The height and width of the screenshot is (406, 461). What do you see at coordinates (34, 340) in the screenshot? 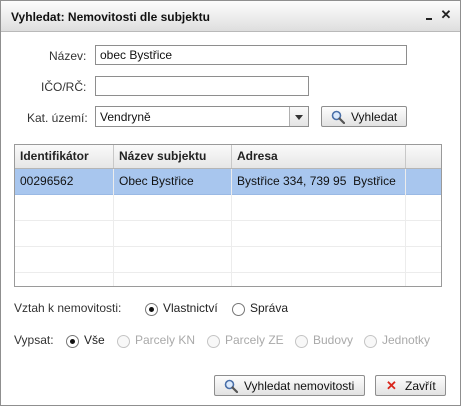
I see `list-label: Vypsat:` at bounding box center [34, 340].